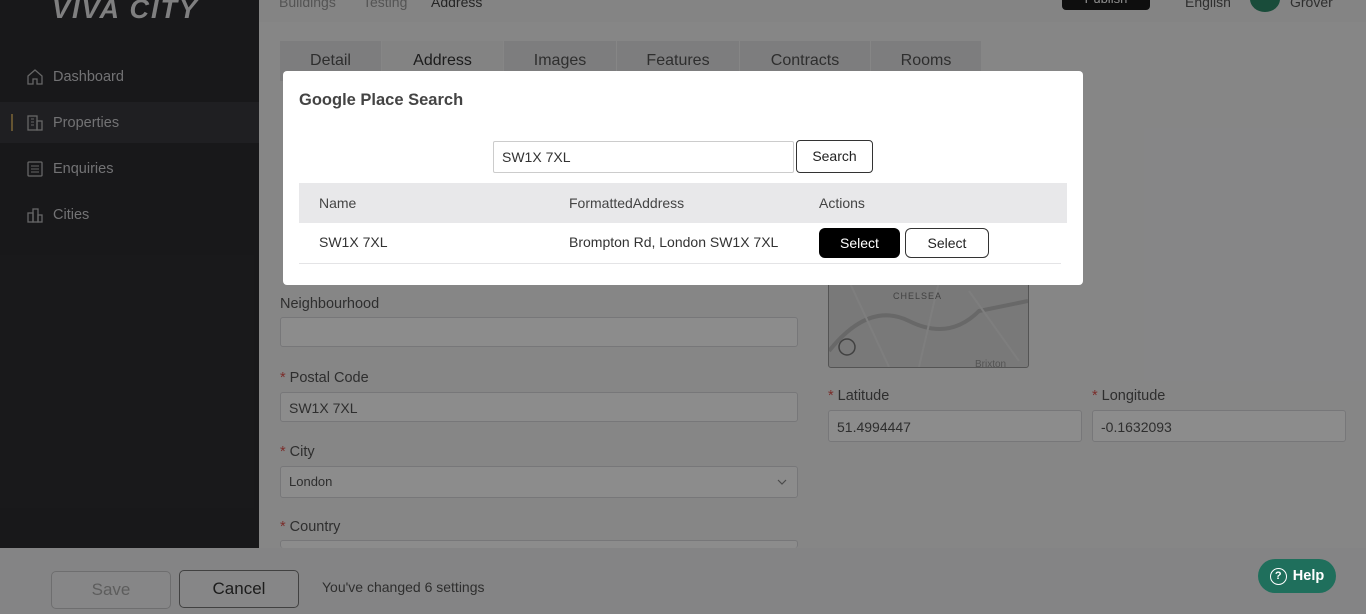  What do you see at coordinates (643, 157) in the screenshot?
I see `place-search-input: SW1X 7XL` at bounding box center [643, 157].